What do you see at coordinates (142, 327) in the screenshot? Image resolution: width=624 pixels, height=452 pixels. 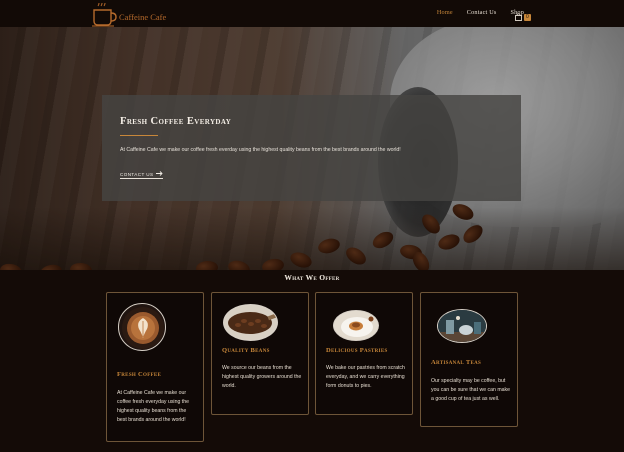 I see `latte-art-image` at bounding box center [142, 327].